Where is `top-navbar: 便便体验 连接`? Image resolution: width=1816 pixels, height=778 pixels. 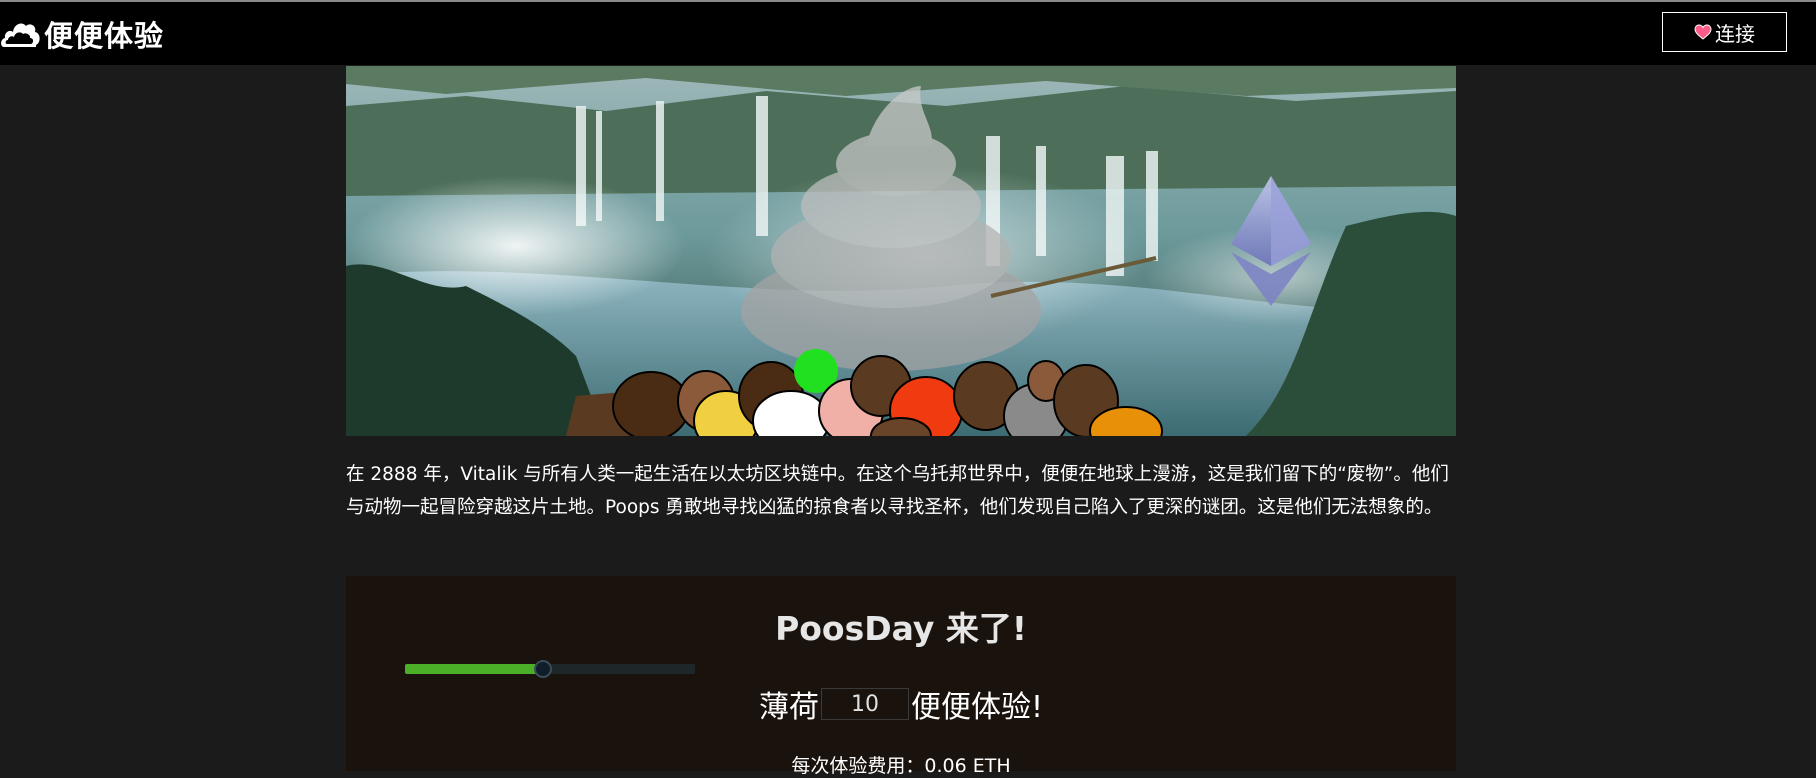 top-navbar: 便便体验 连接 is located at coordinates (908, 32).